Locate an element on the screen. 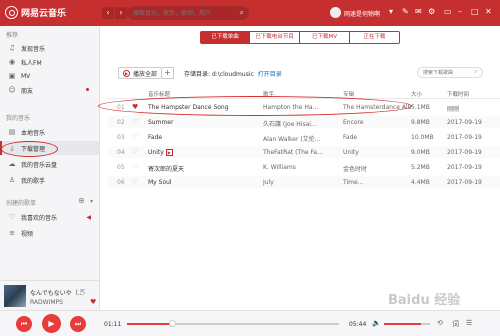 The height and width of the screenshot is (336, 500). friends-icon: ☺ is located at coordinates (12, 90).